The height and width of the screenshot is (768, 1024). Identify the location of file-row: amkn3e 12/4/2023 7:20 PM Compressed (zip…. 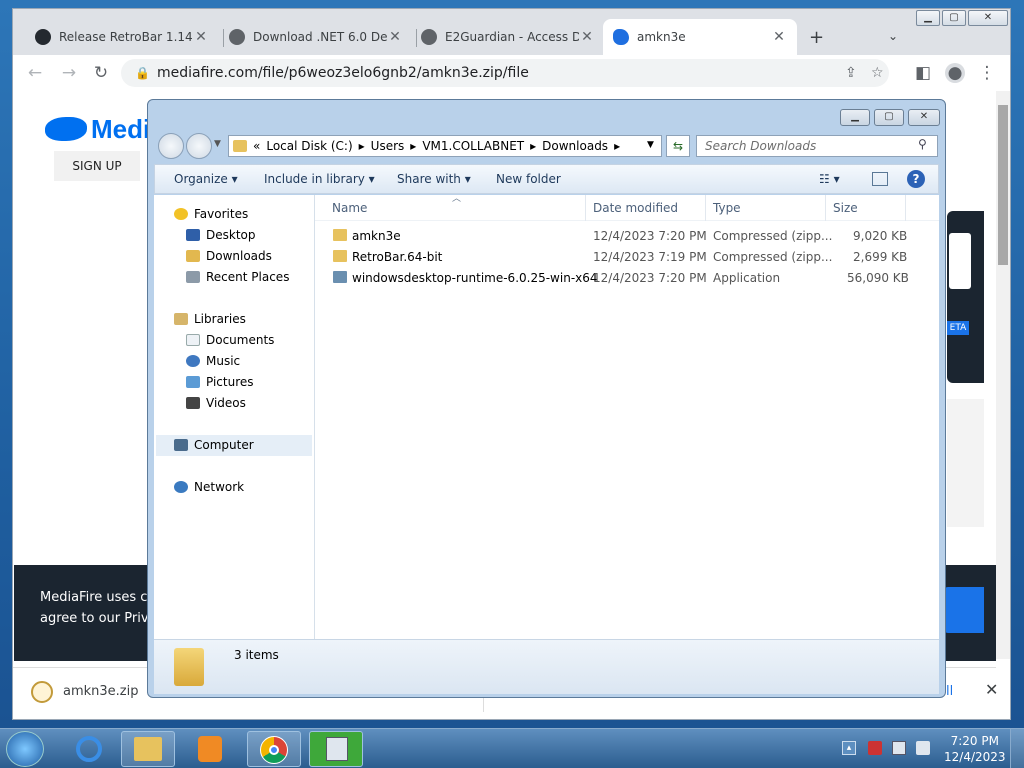
(627, 236).